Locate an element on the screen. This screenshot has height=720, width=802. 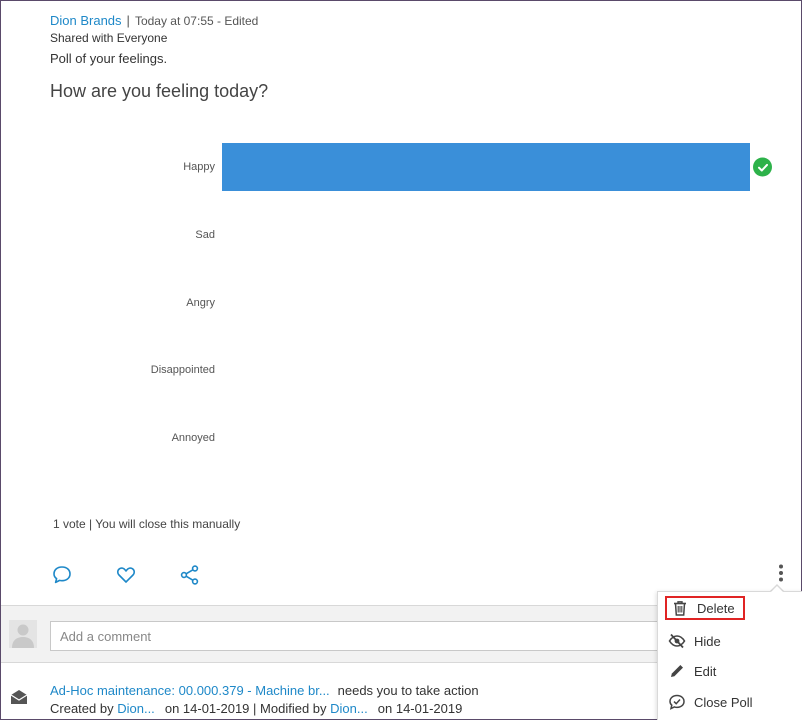
post-meta: Dion Brands | Today at 07:55 - Edited is located at coordinates (154, 20).